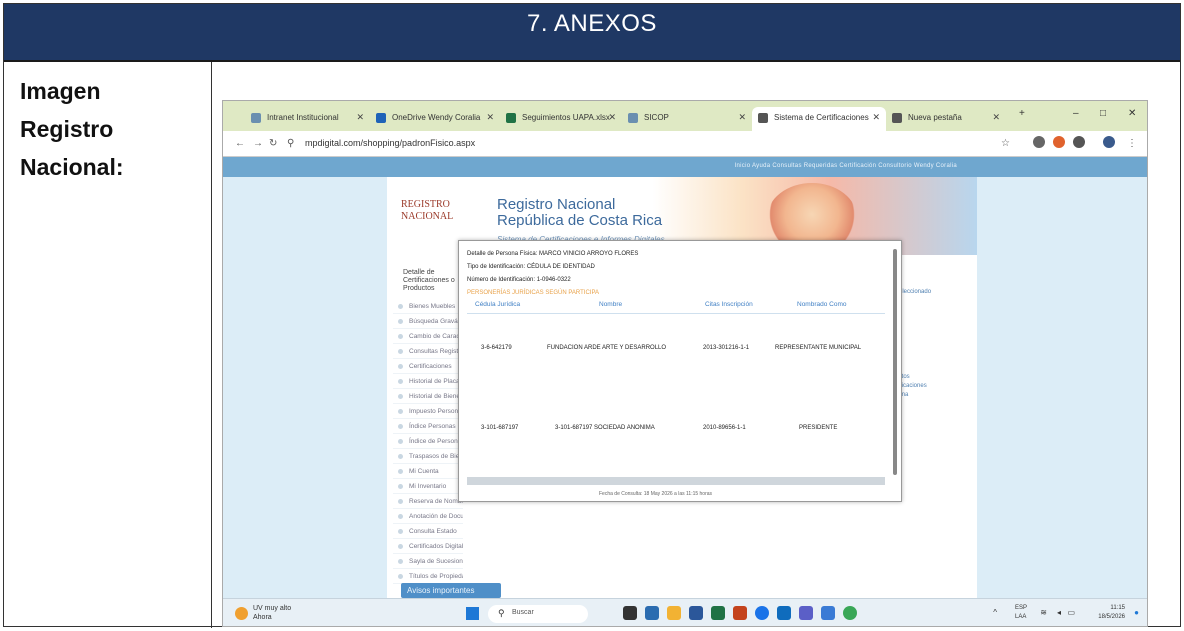 This screenshot has height=631, width=1184. I want to click on tab-excel: Seguimientos UAPA.xlsx ✕, so click(561, 118).